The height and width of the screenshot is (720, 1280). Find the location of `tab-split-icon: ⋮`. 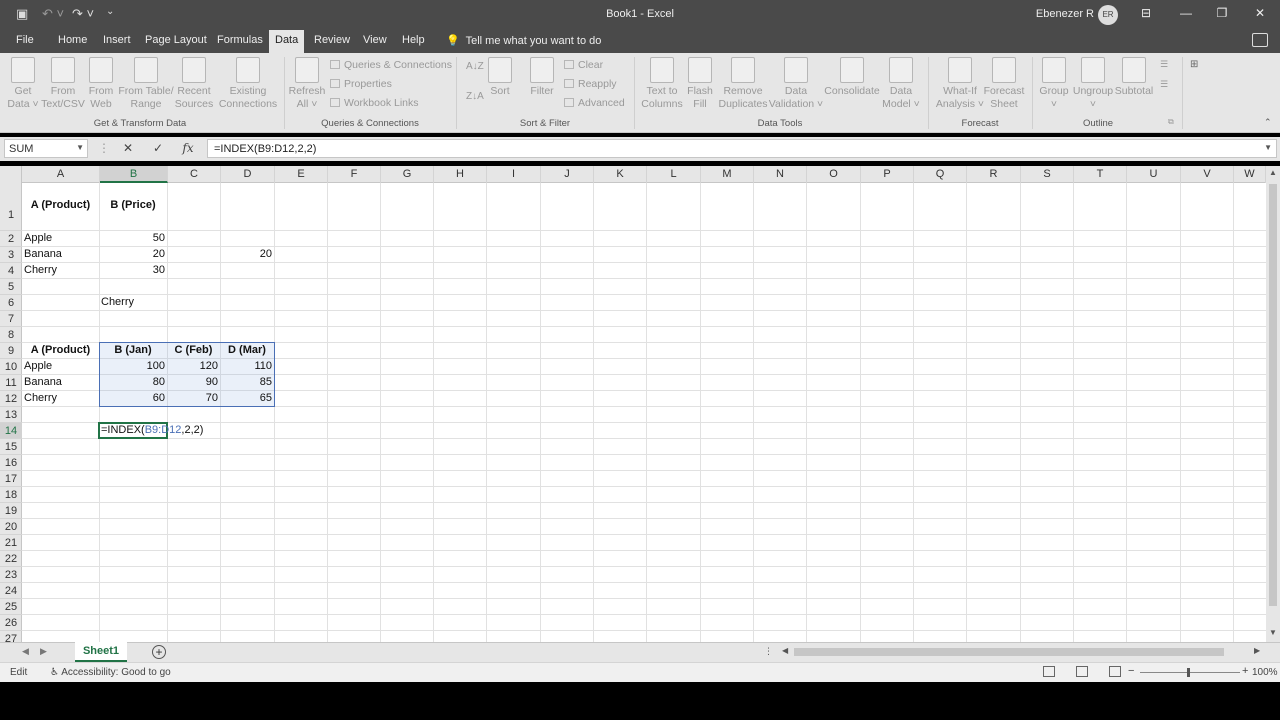

tab-split-icon: ⋮ is located at coordinates (768, 651).